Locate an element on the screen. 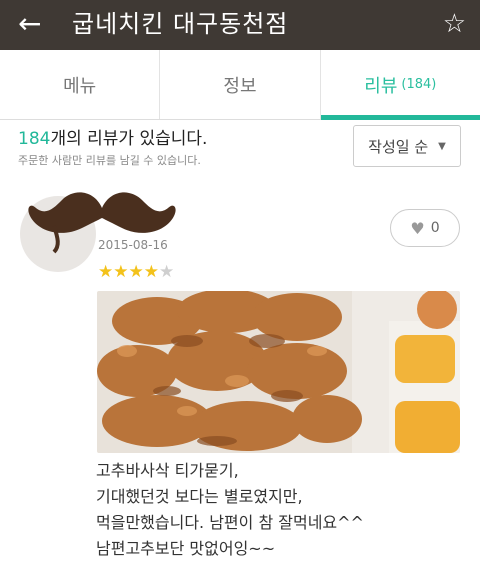 Image resolution: width=480 pixels, height=583 pixels. tab-reviews: 리뷰 (184) is located at coordinates (400, 85).